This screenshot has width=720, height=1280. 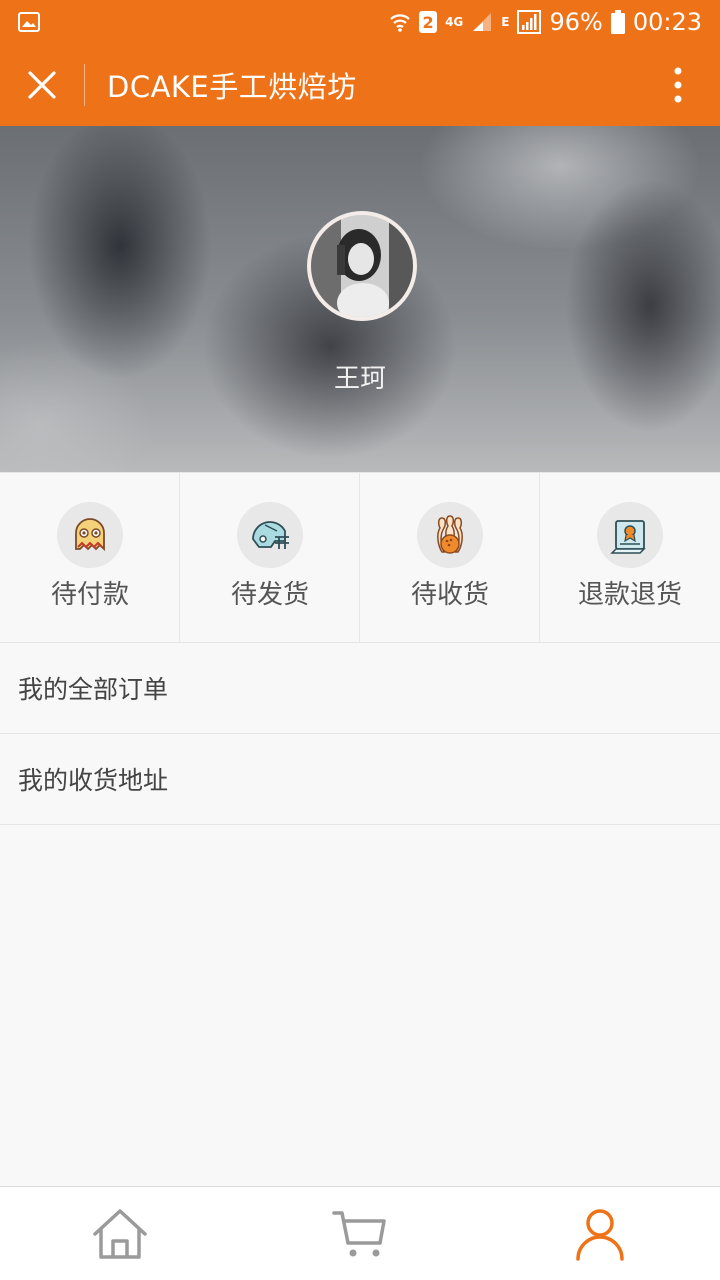 I want to click on avatar, so click(x=362, y=266).